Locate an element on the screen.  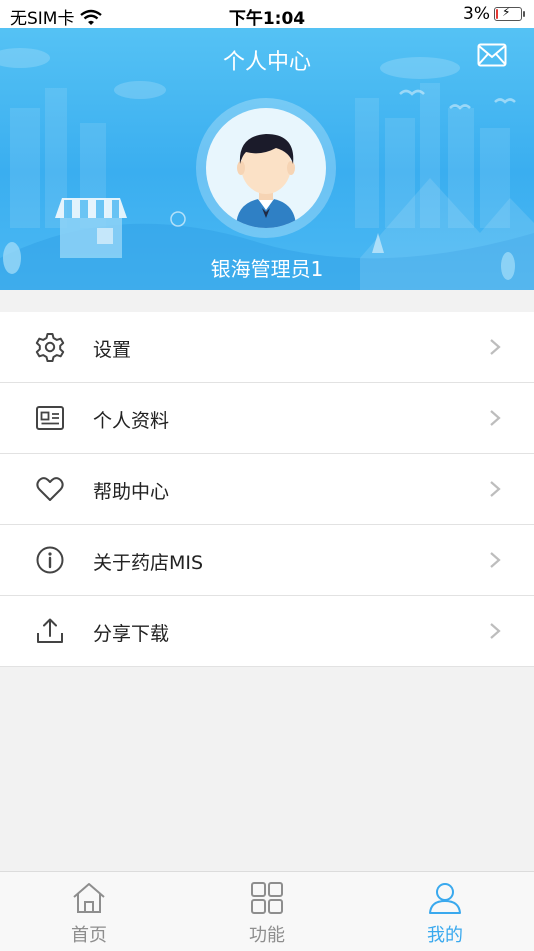
heart-icon is located at coordinates (50, 489).